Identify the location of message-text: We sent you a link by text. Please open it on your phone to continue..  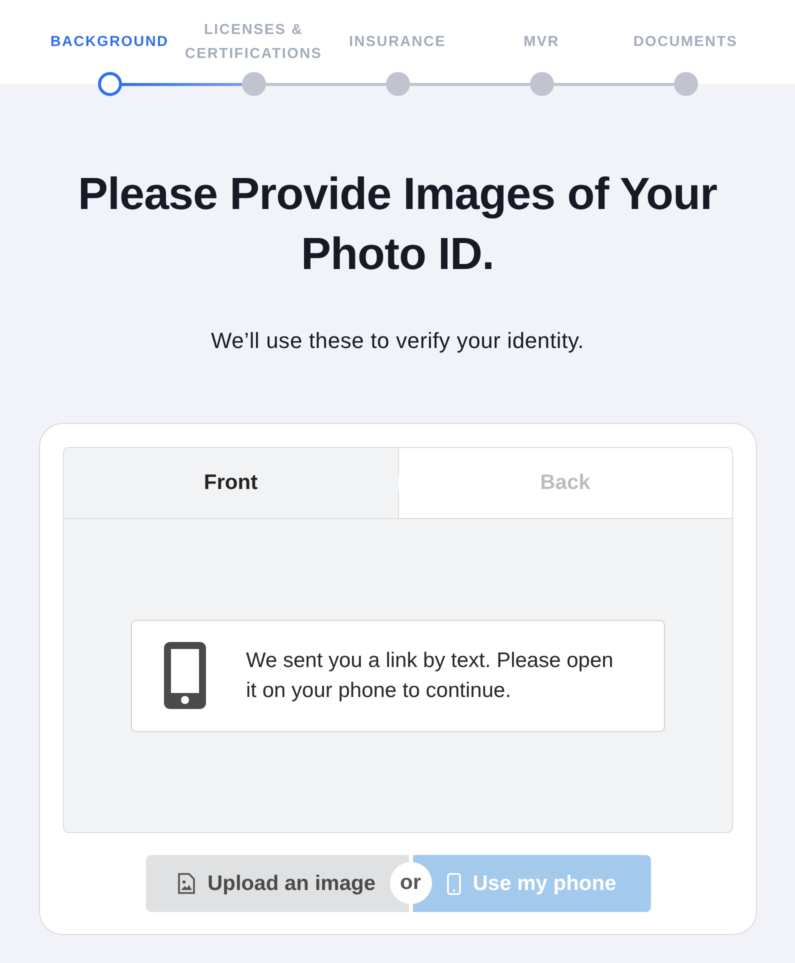
(430, 676).